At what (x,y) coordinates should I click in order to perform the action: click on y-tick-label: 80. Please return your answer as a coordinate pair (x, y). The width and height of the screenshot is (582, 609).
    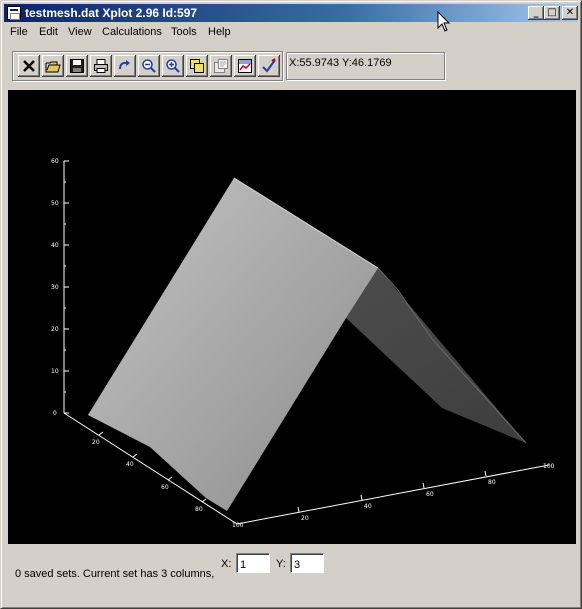
    Looking at the image, I should click on (199, 509).